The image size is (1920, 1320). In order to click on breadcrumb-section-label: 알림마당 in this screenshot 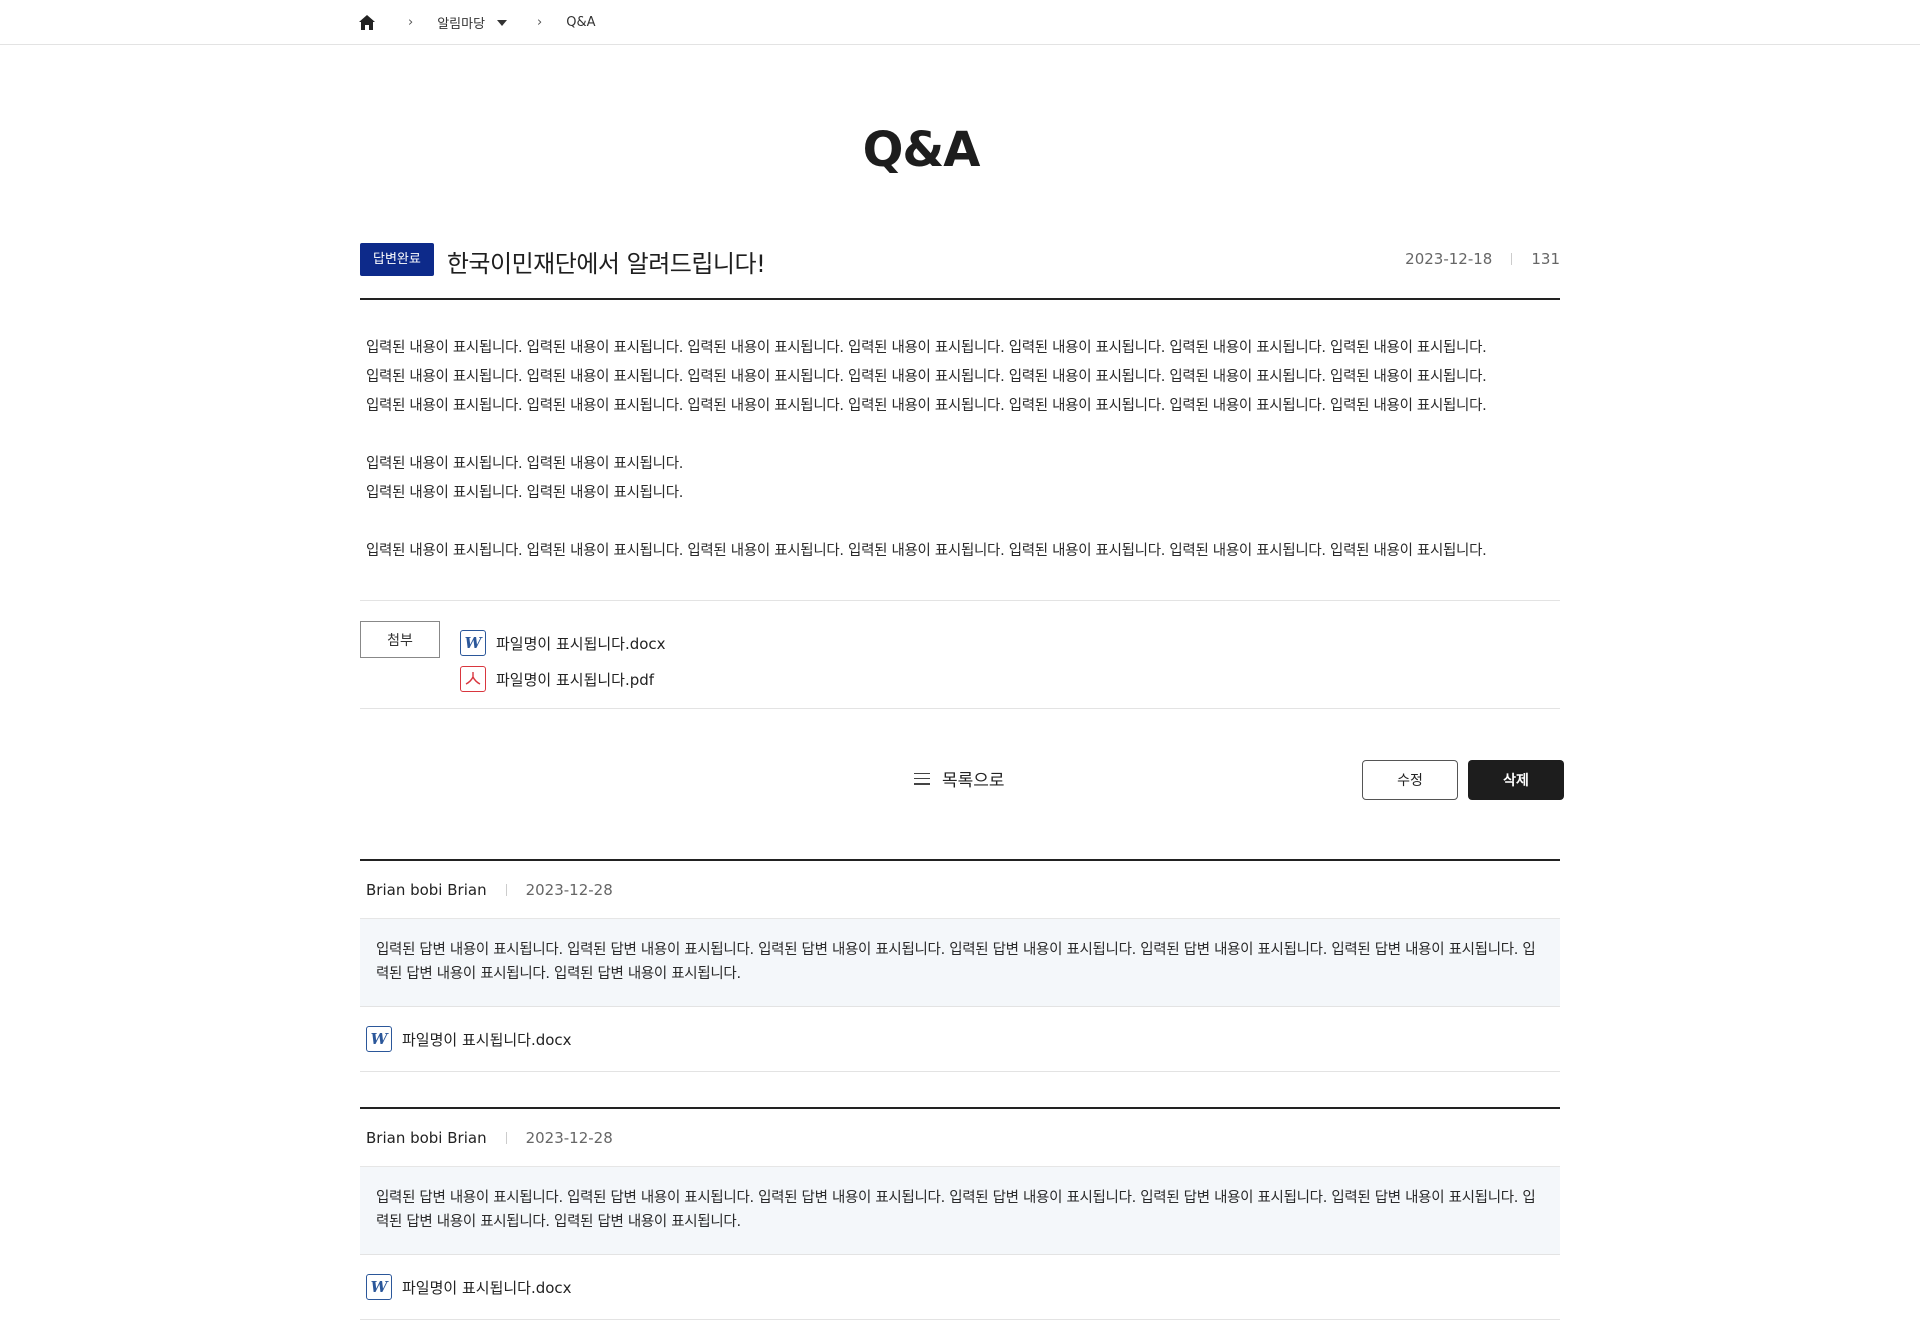, I will do `click(461, 24)`.